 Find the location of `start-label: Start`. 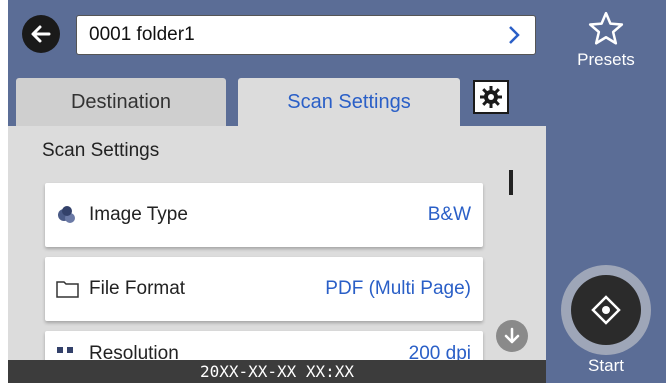

start-label: Start is located at coordinates (606, 365).